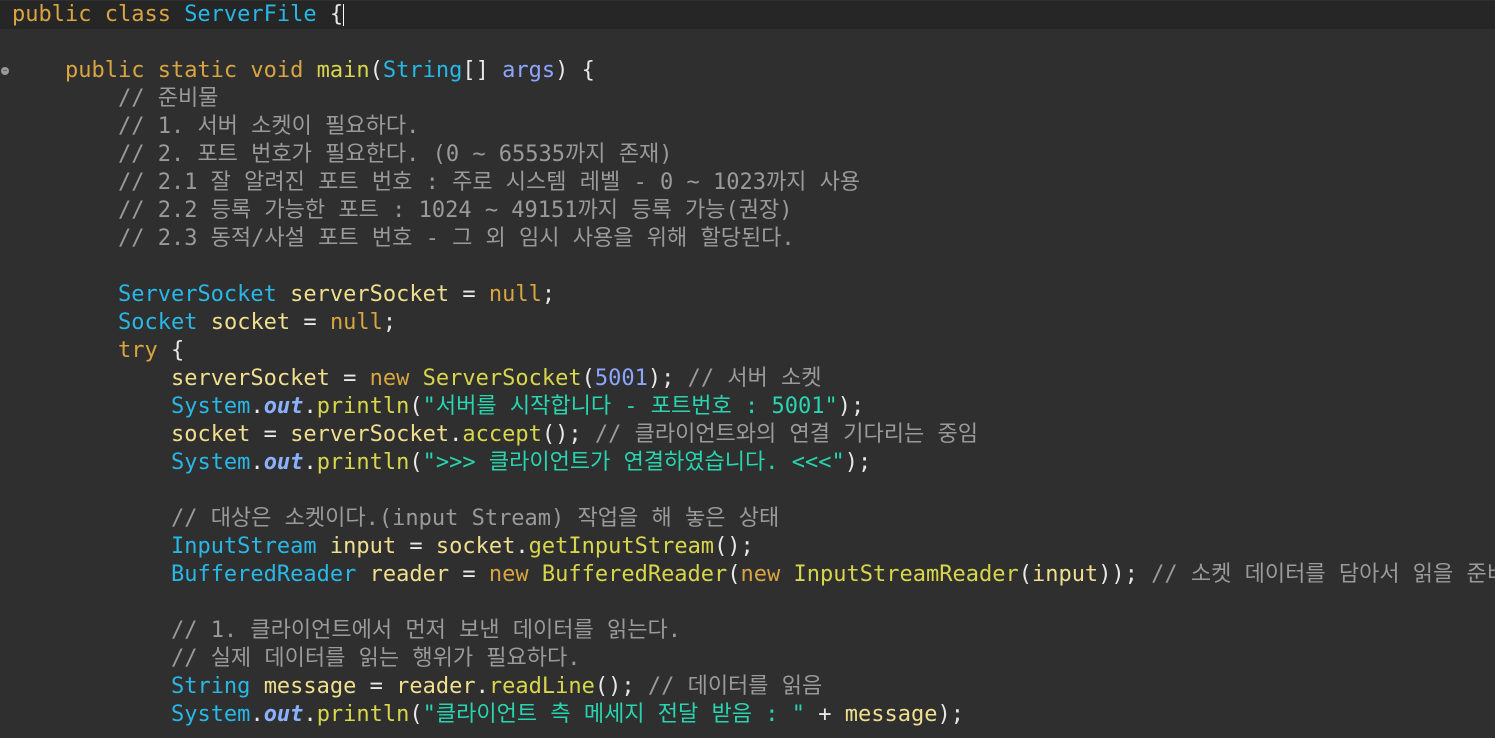 The width and height of the screenshot is (1495, 738). I want to click on type-token: BufferedReader, so click(263, 574).